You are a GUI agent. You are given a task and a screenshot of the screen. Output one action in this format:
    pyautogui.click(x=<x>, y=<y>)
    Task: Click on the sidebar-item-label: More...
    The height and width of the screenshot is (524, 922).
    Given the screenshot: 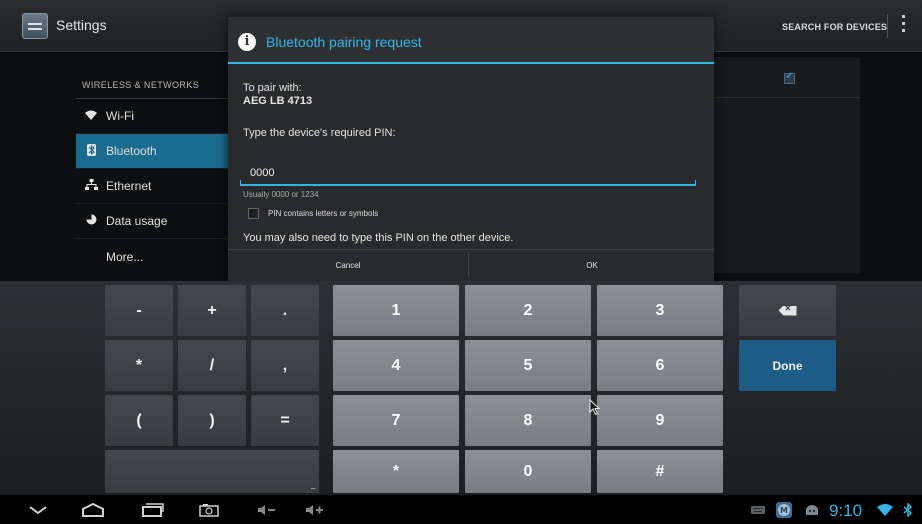 What is the action you would take?
    pyautogui.click(x=125, y=256)
    